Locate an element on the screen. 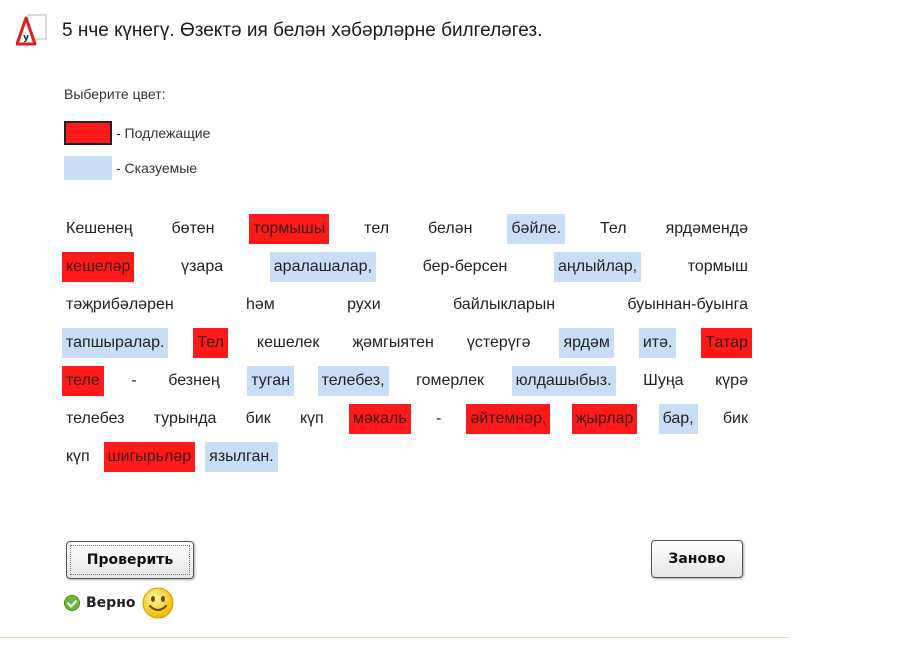  legend-subjects: - Подлежащие is located at coordinates (137, 133).